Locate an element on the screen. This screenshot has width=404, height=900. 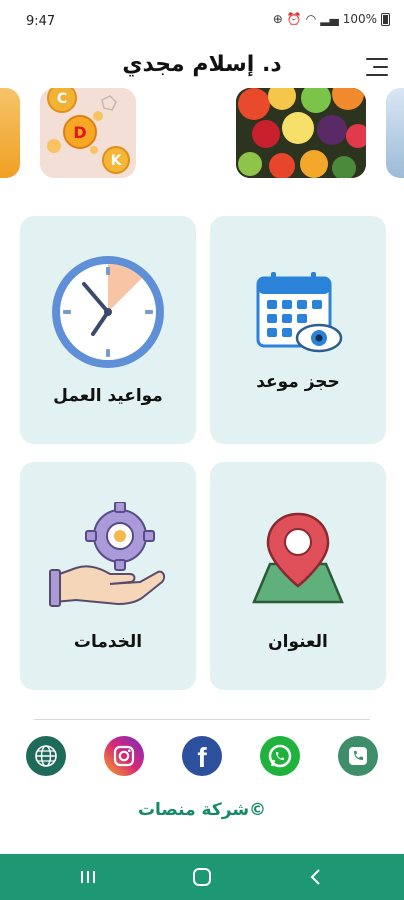
services-card: الخدمات is located at coordinates (108, 576).